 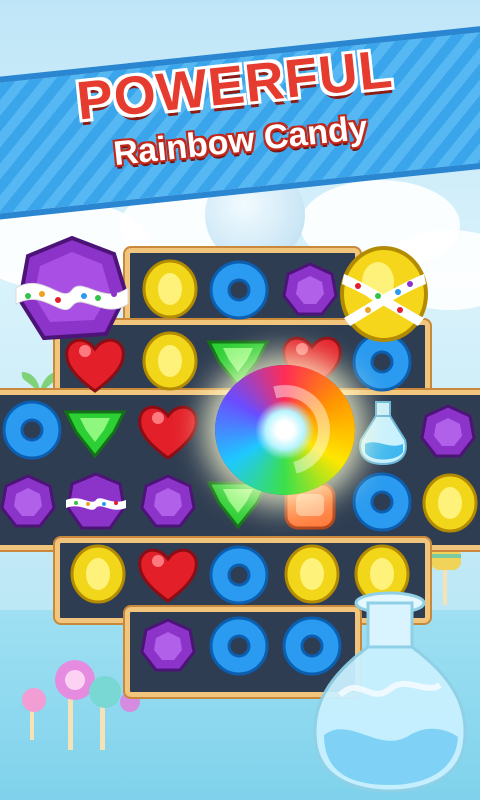 I want to click on candy-green-gem, so click(x=95, y=432).